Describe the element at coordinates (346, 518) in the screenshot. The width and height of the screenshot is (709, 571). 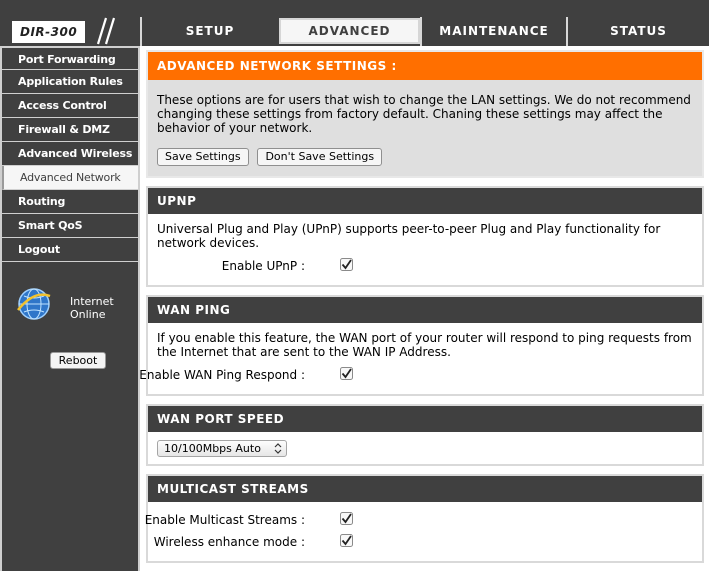
I see `enable-multicast-checkbox` at that location.